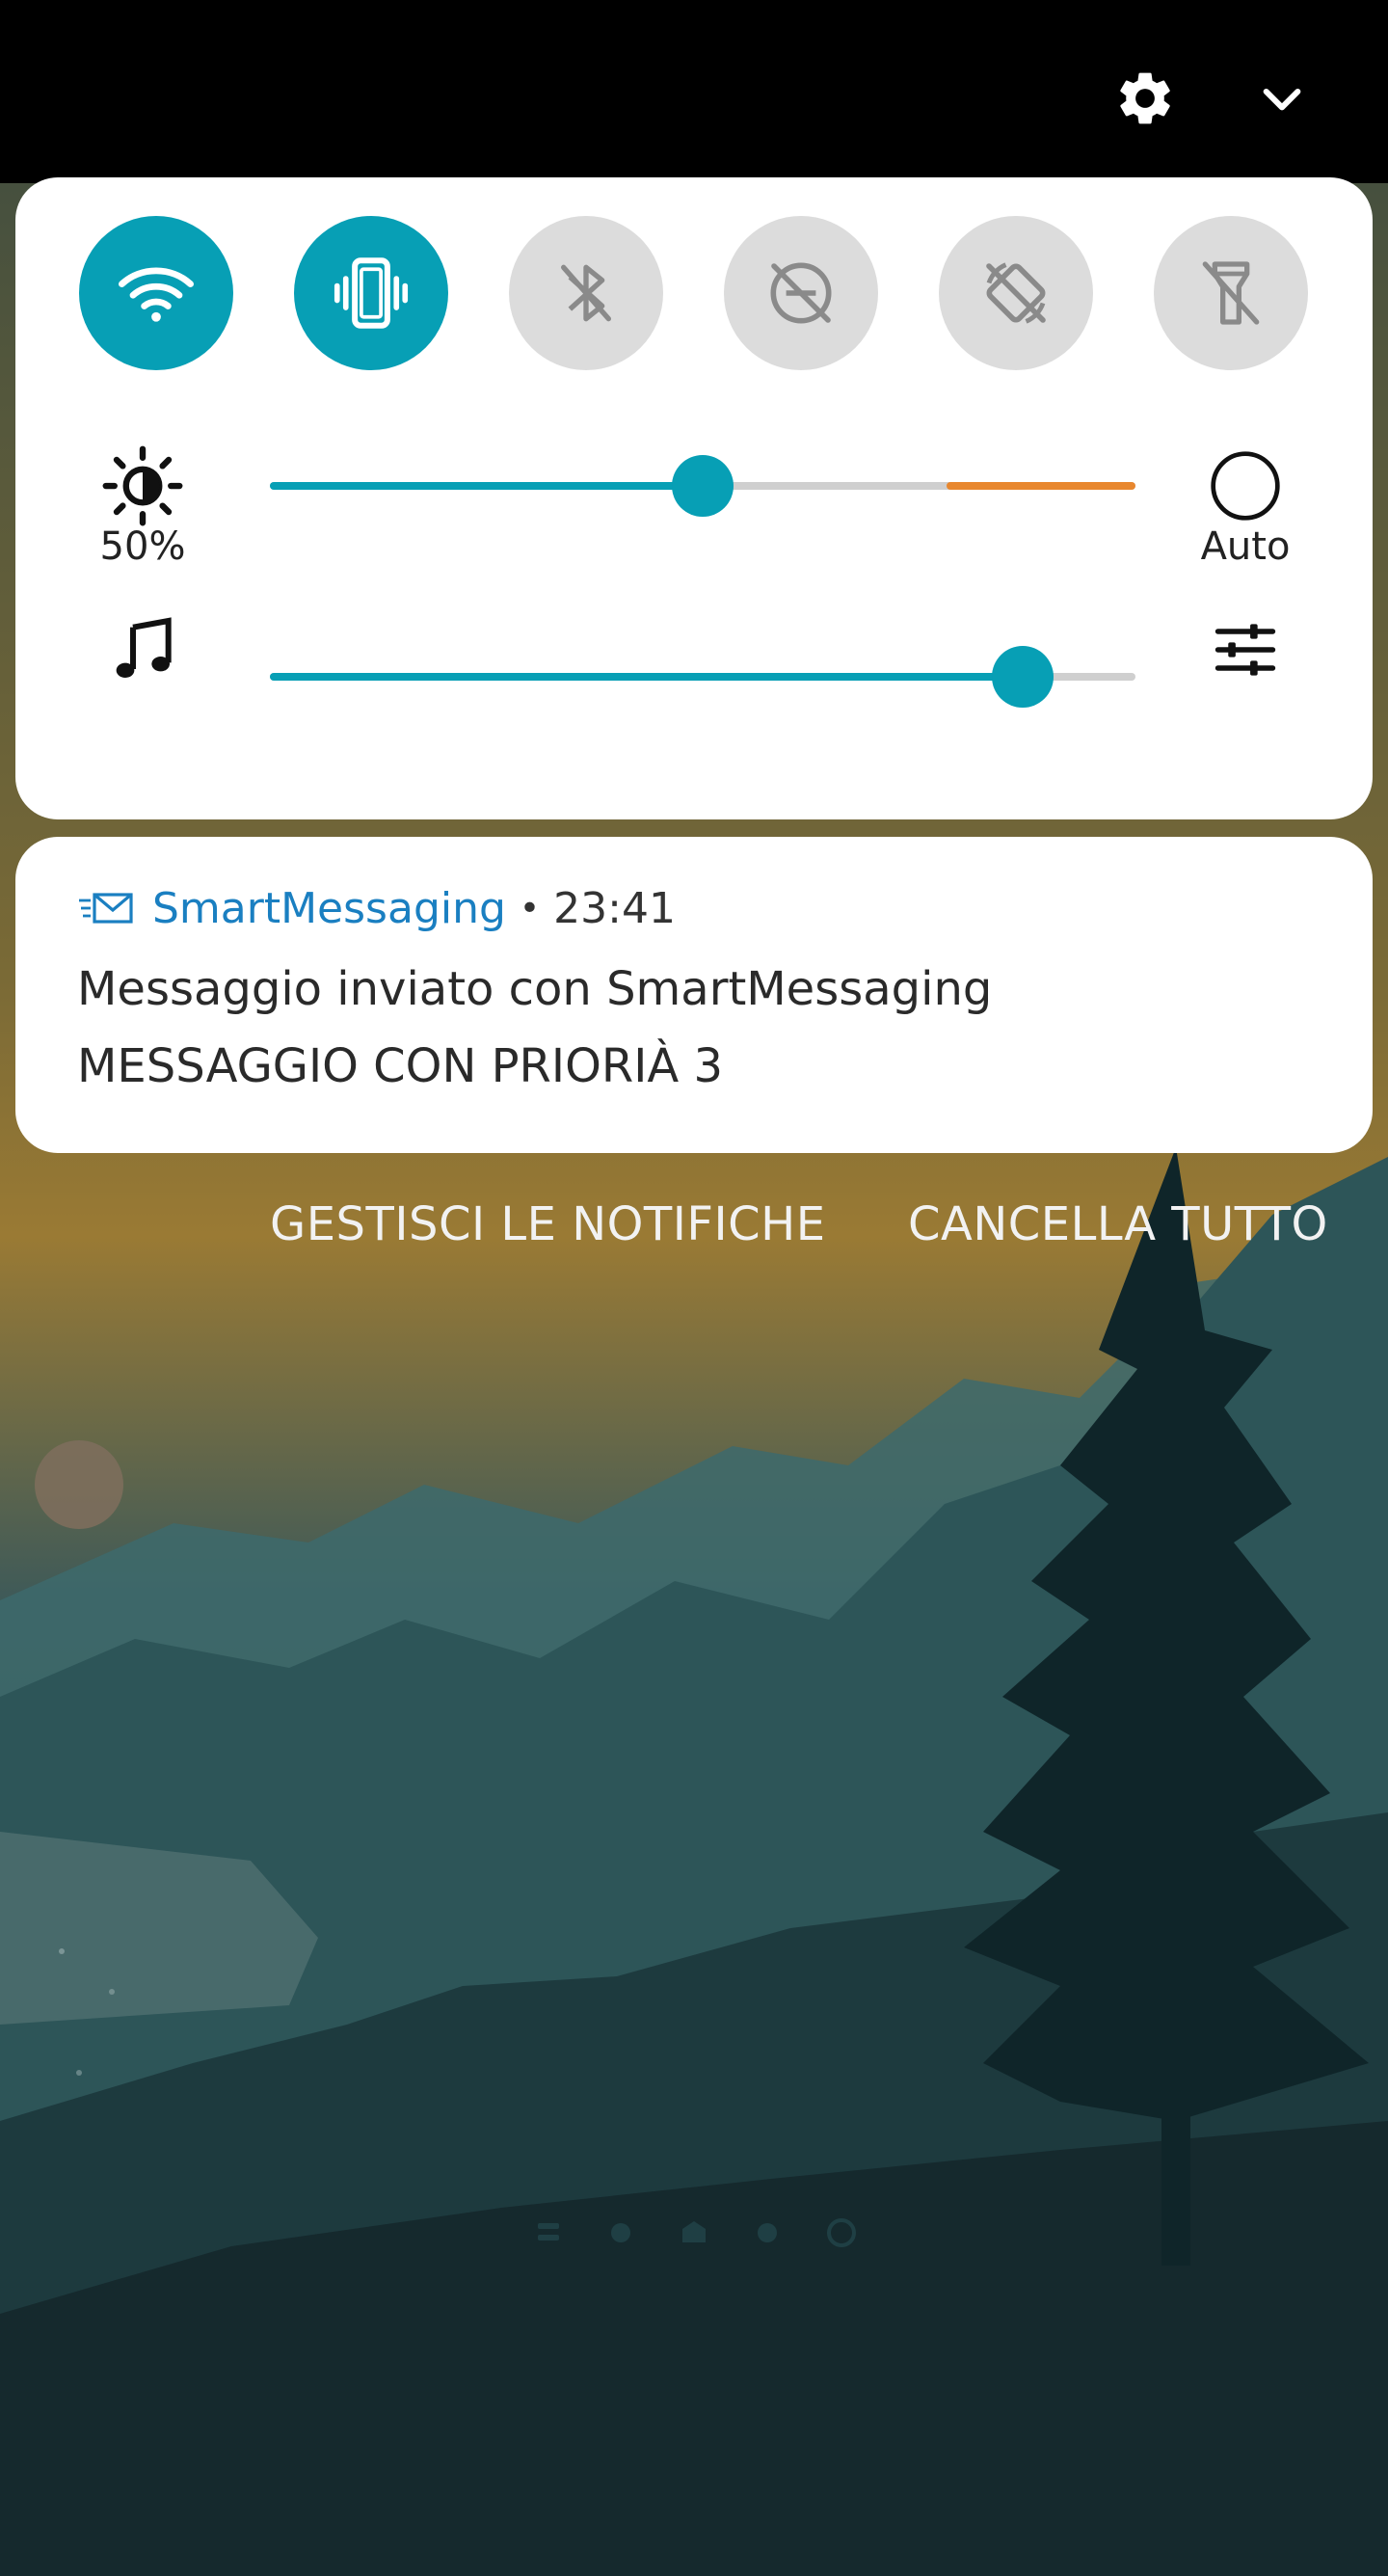 The height and width of the screenshot is (2576, 1388). I want to click on brightness-icon, so click(142, 486).